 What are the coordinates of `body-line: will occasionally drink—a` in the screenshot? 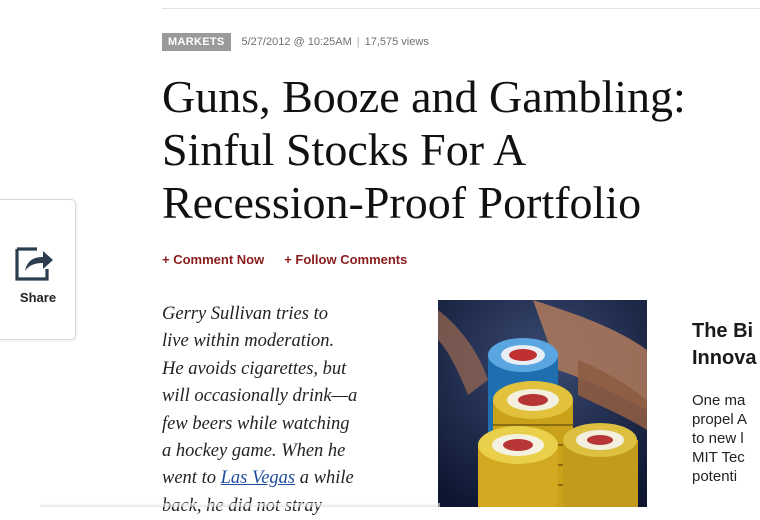 It's located at (260, 396).